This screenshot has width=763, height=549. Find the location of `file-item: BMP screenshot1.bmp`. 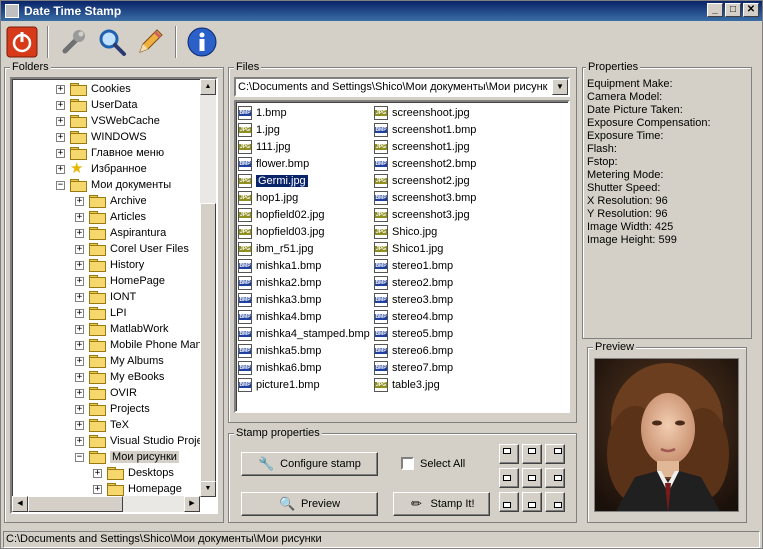

file-item: BMP screenshot1.bmp is located at coordinates (425, 129).